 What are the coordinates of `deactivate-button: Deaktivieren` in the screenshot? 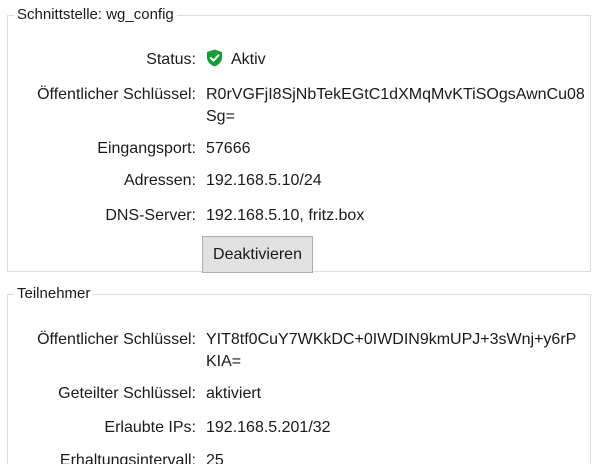 It's located at (257, 254).